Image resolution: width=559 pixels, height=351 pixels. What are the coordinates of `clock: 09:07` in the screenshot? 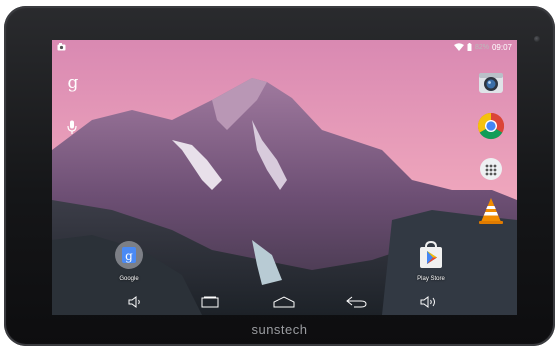 It's located at (501, 47).